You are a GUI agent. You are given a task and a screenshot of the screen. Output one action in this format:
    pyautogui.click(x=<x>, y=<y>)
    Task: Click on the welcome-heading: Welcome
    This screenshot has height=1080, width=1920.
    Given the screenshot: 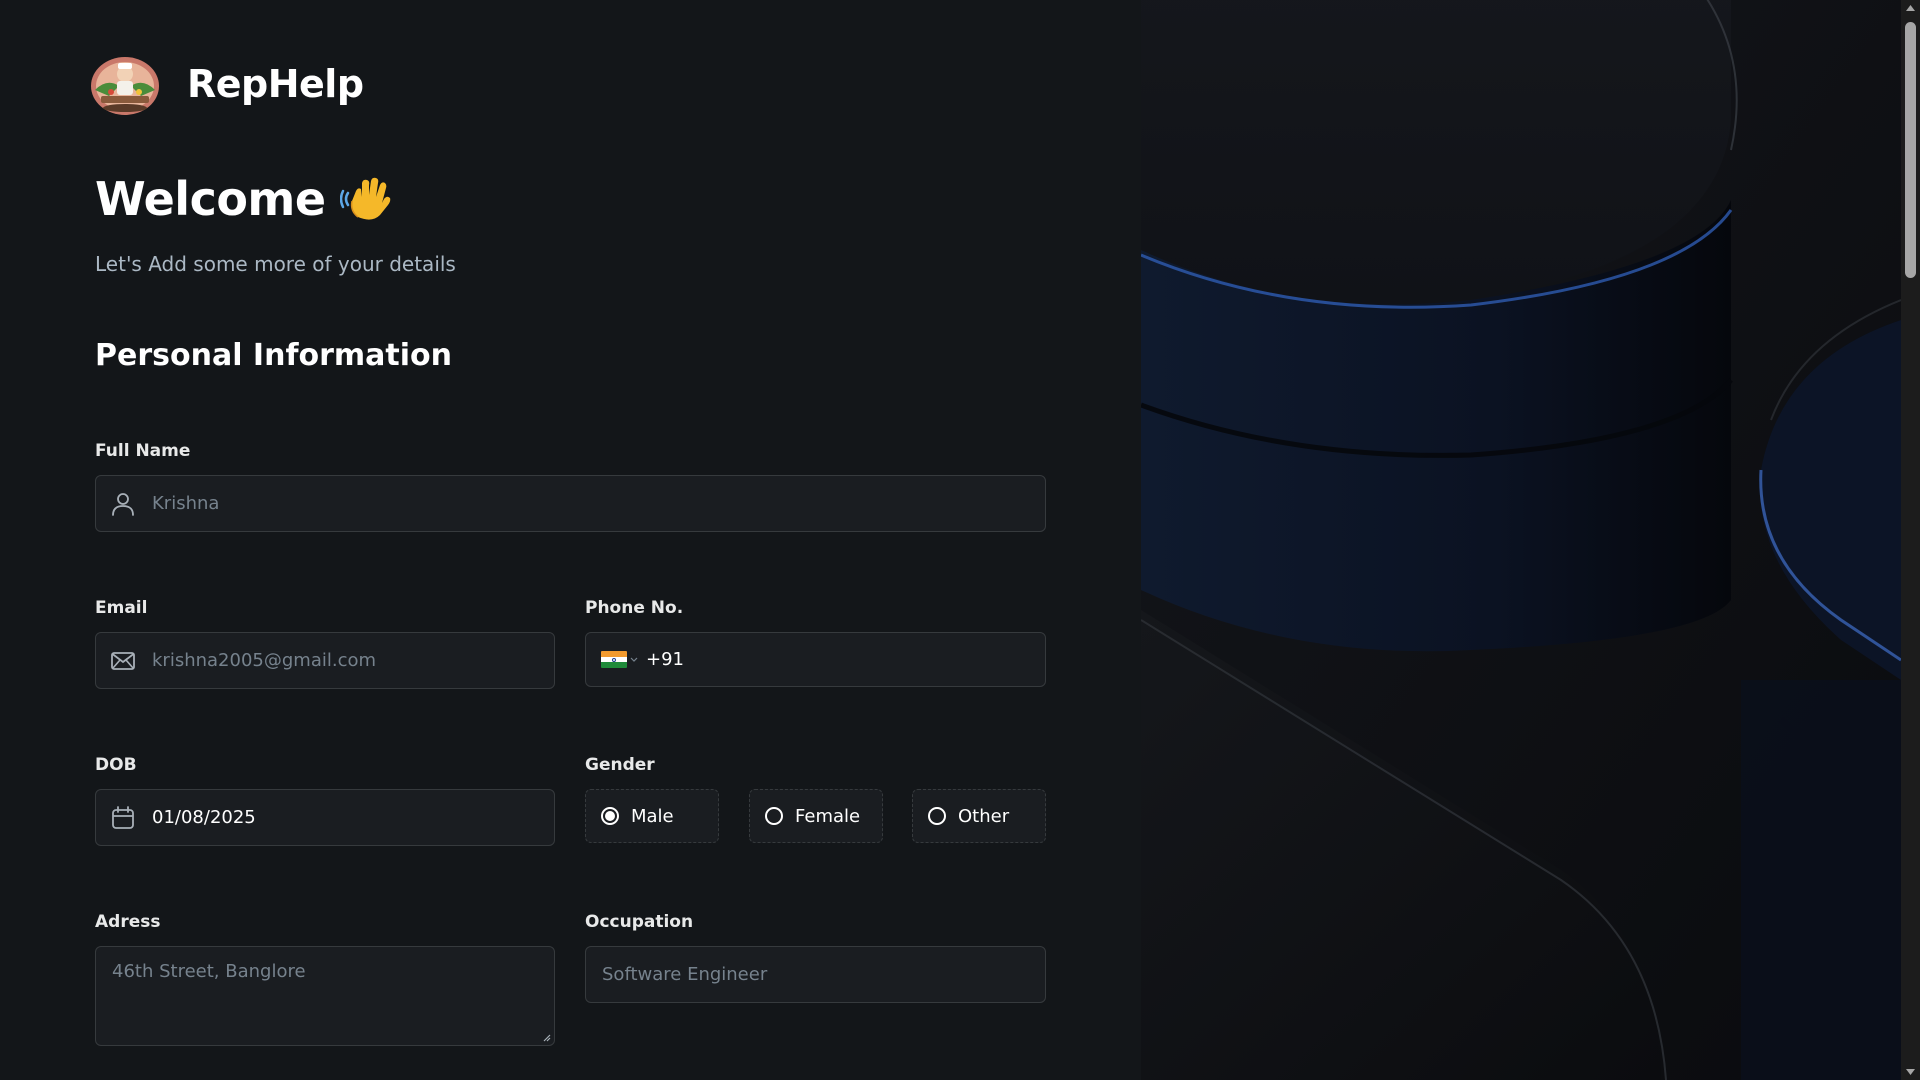 What is the action you would take?
    pyautogui.click(x=243, y=199)
    